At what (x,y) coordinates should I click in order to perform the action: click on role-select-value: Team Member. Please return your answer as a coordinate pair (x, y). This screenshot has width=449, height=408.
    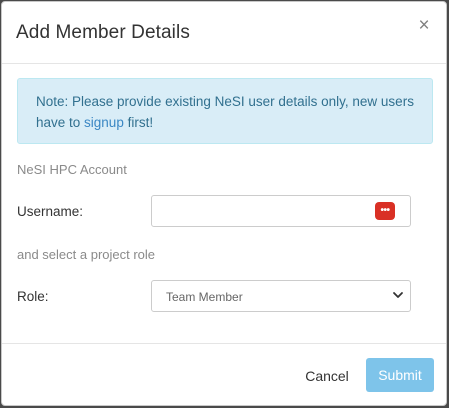
    Looking at the image, I should click on (204, 297).